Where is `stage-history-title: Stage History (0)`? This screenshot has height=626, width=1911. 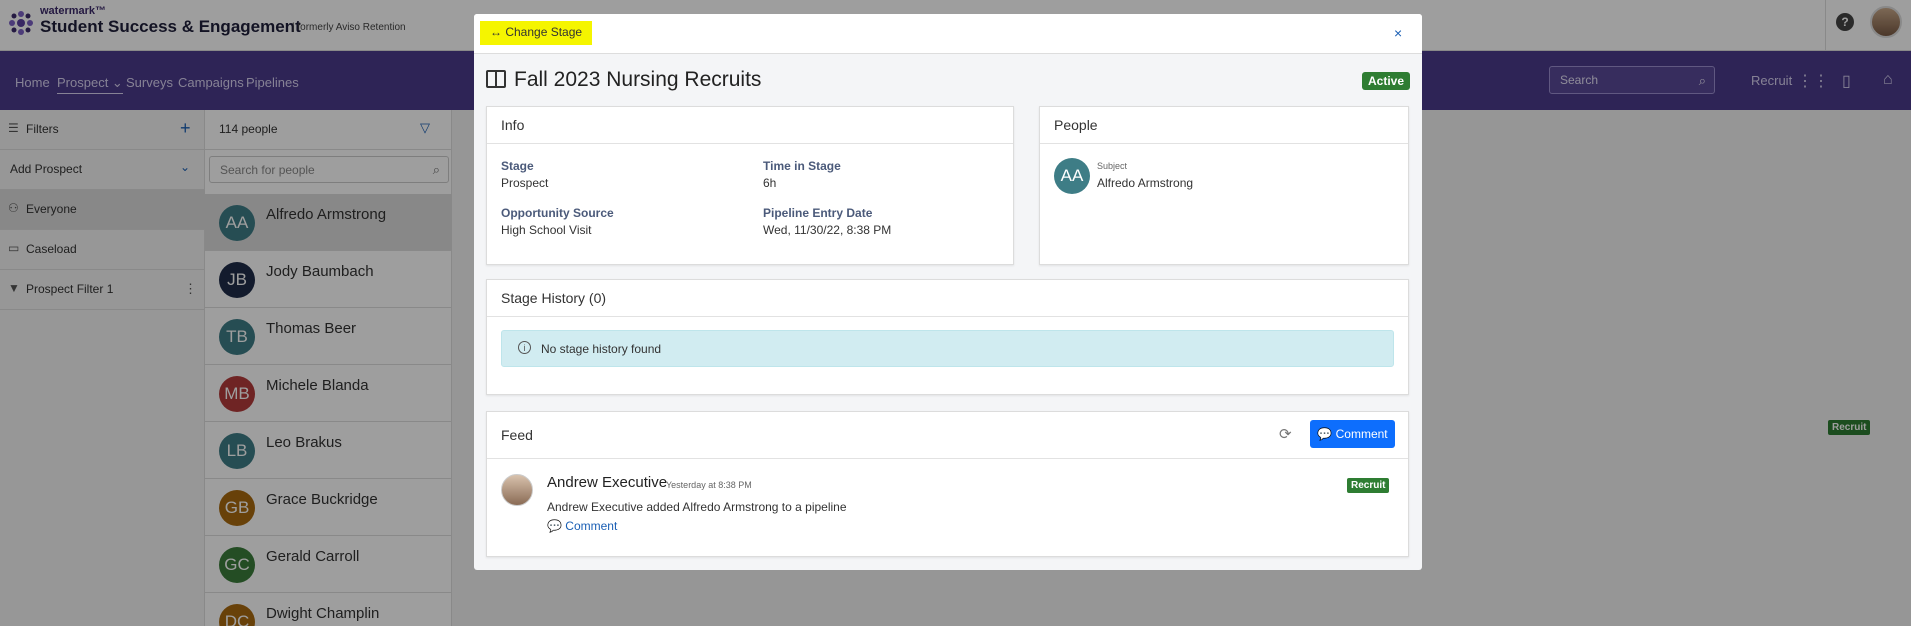
stage-history-title: Stage History (0) is located at coordinates (554, 298).